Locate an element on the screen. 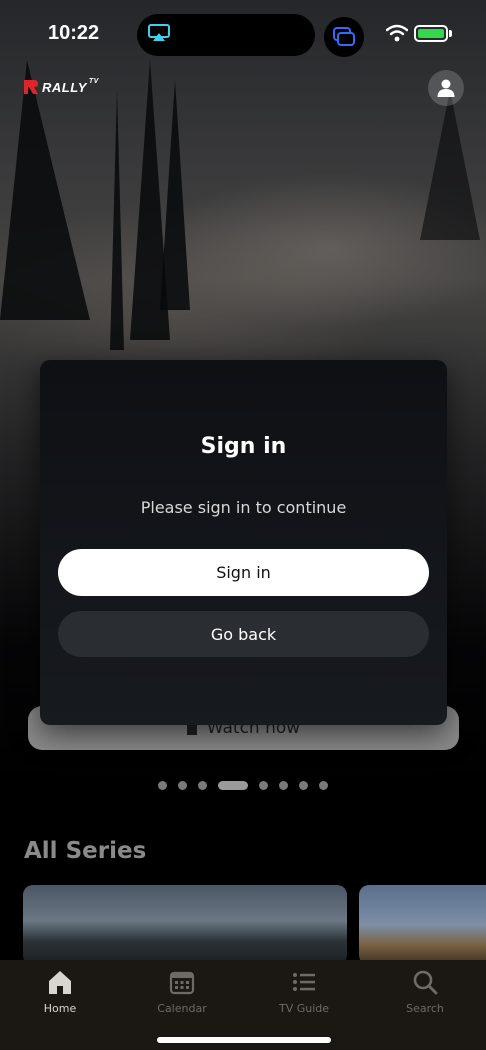  home-indicator is located at coordinates (244, 1040).